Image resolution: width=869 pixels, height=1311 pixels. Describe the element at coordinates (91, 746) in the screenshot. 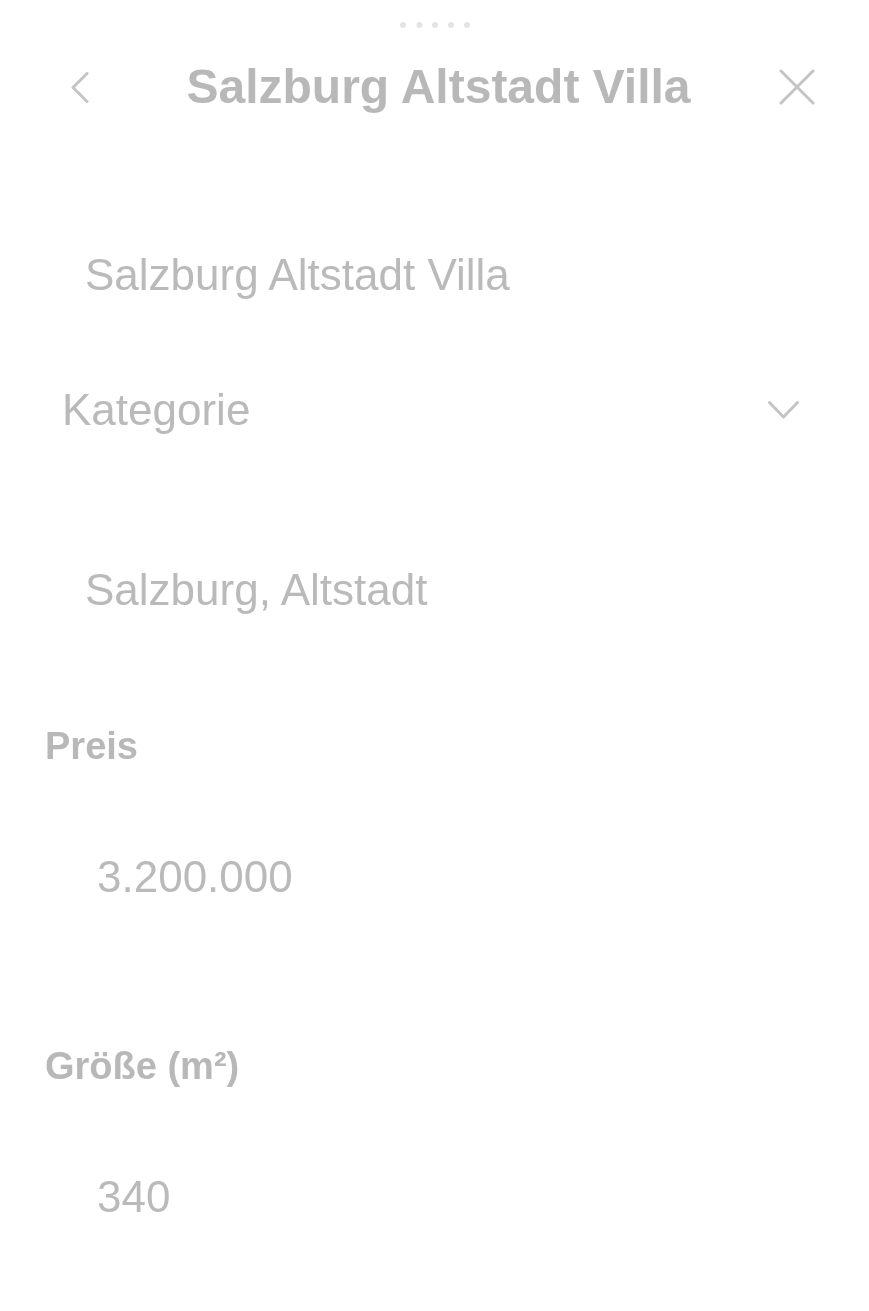

I see `field-label: Preis` at that location.